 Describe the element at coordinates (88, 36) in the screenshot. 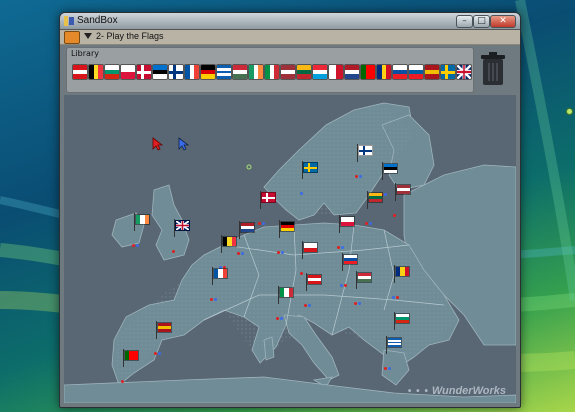

I see `dropdown-arrow-icon` at that location.